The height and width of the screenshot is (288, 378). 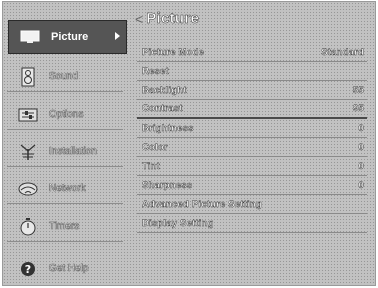 I want to click on sidebar-item-network: Network, so click(x=65, y=189).